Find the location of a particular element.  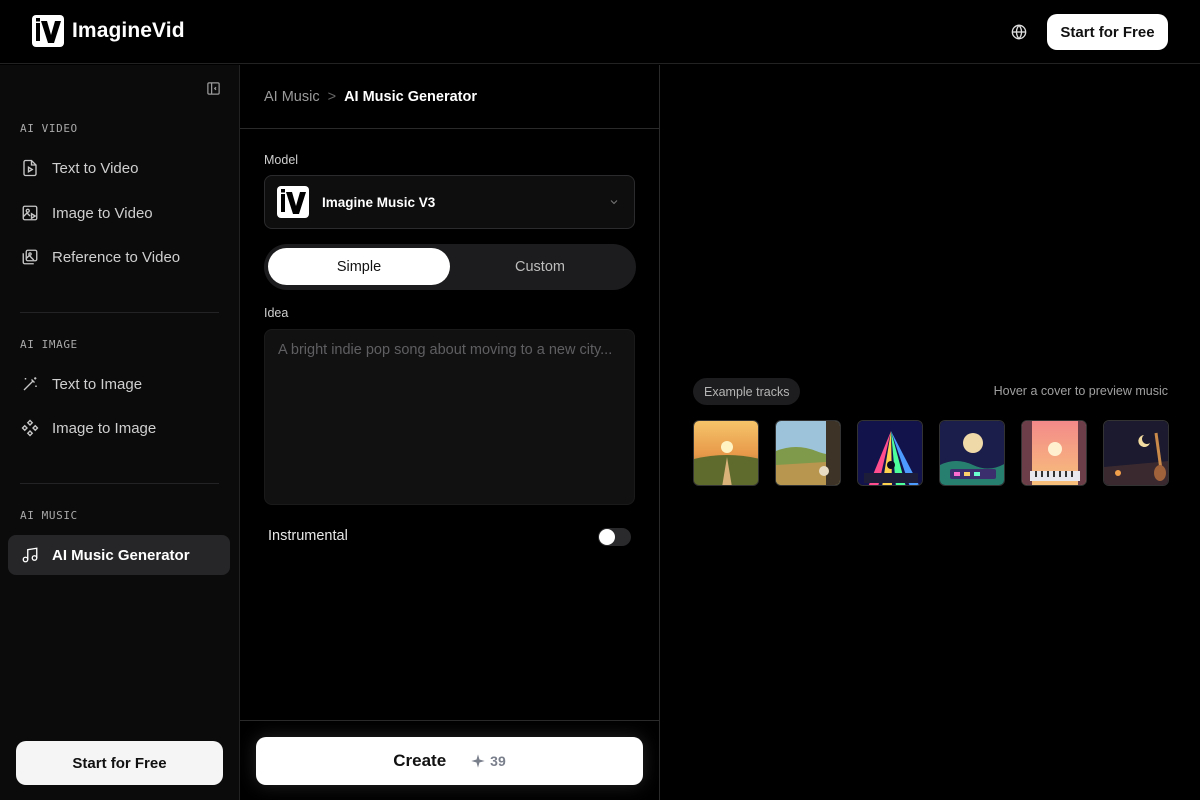

sidebar-item-label: Text to Image is located at coordinates (97, 384).